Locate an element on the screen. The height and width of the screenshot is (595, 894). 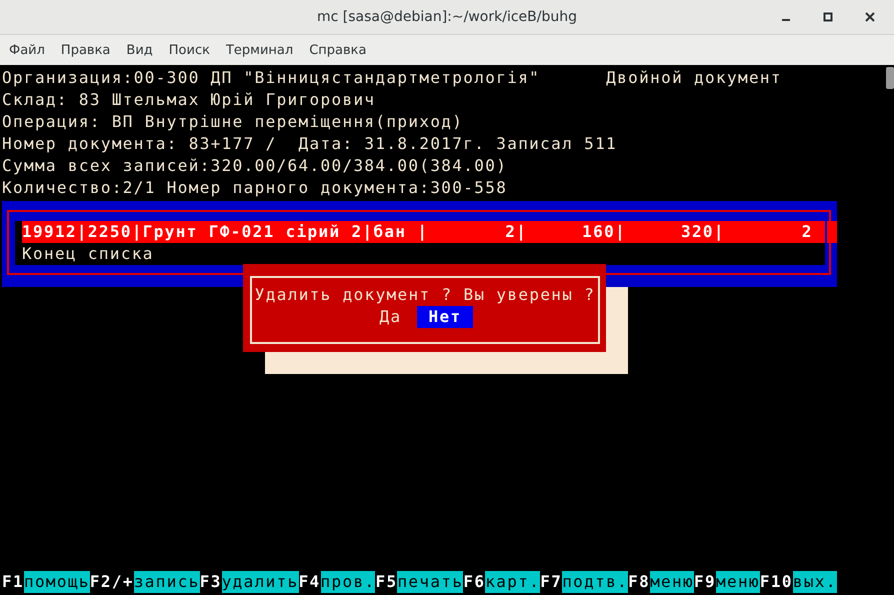
menu-item: Терминал is located at coordinates (263, 50).